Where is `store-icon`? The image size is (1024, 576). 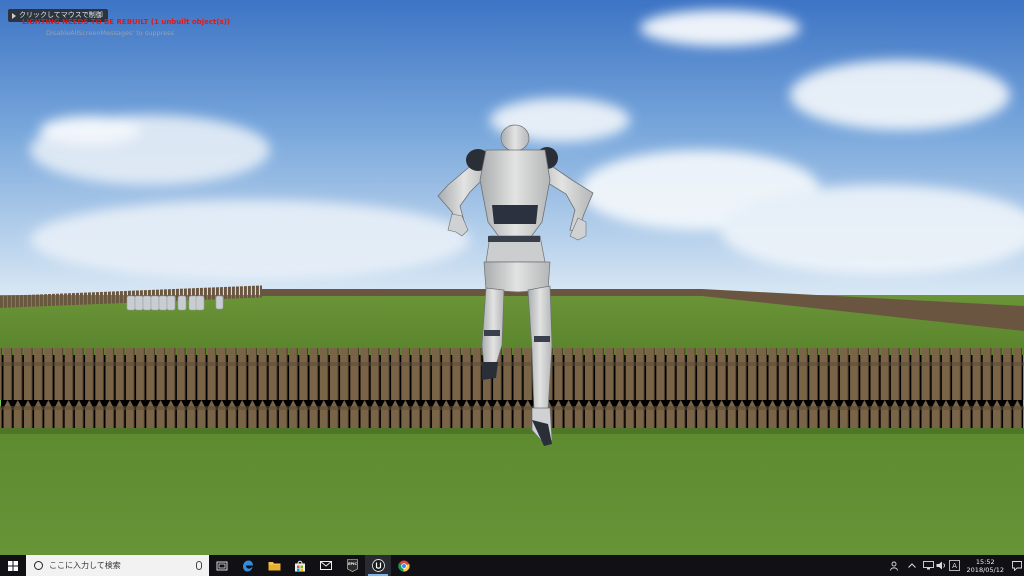
store-icon is located at coordinates (300, 565).